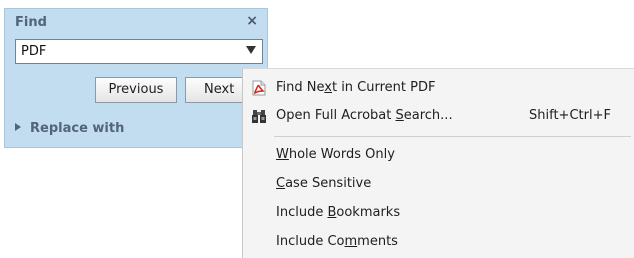 Image resolution: width=634 pixels, height=258 pixels. Describe the element at coordinates (128, 51) in the screenshot. I see `search-input` at that location.